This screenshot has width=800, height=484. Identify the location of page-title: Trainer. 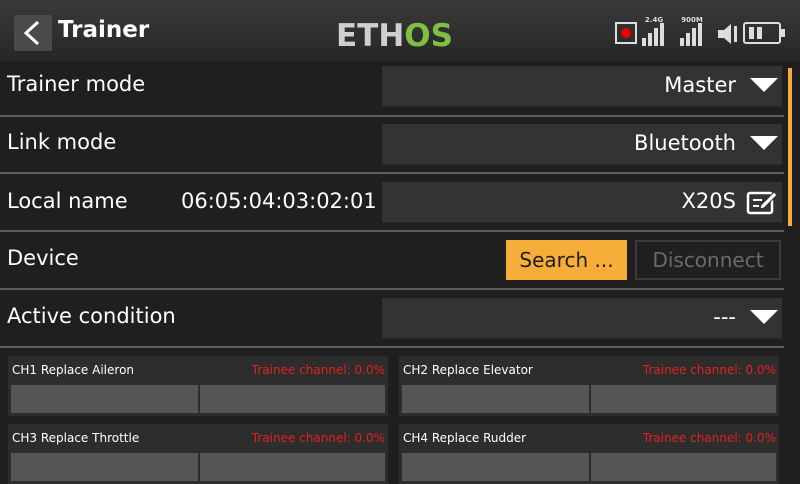
(104, 30).